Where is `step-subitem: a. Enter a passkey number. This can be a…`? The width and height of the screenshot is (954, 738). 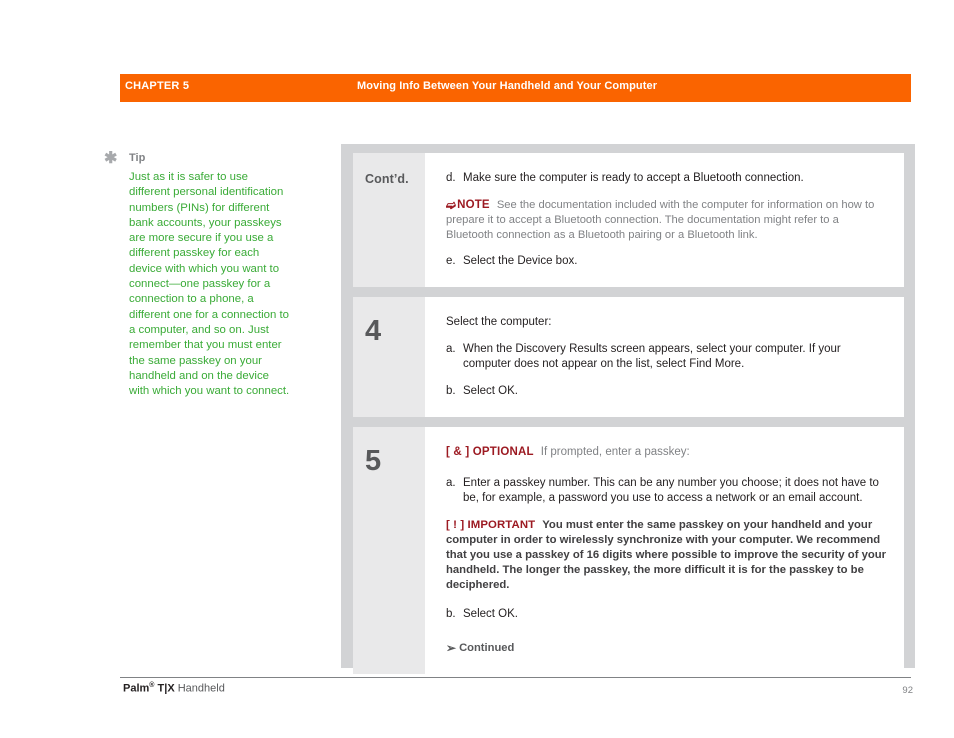 step-subitem: a. Enter a passkey number. This can be a… is located at coordinates (667, 491).